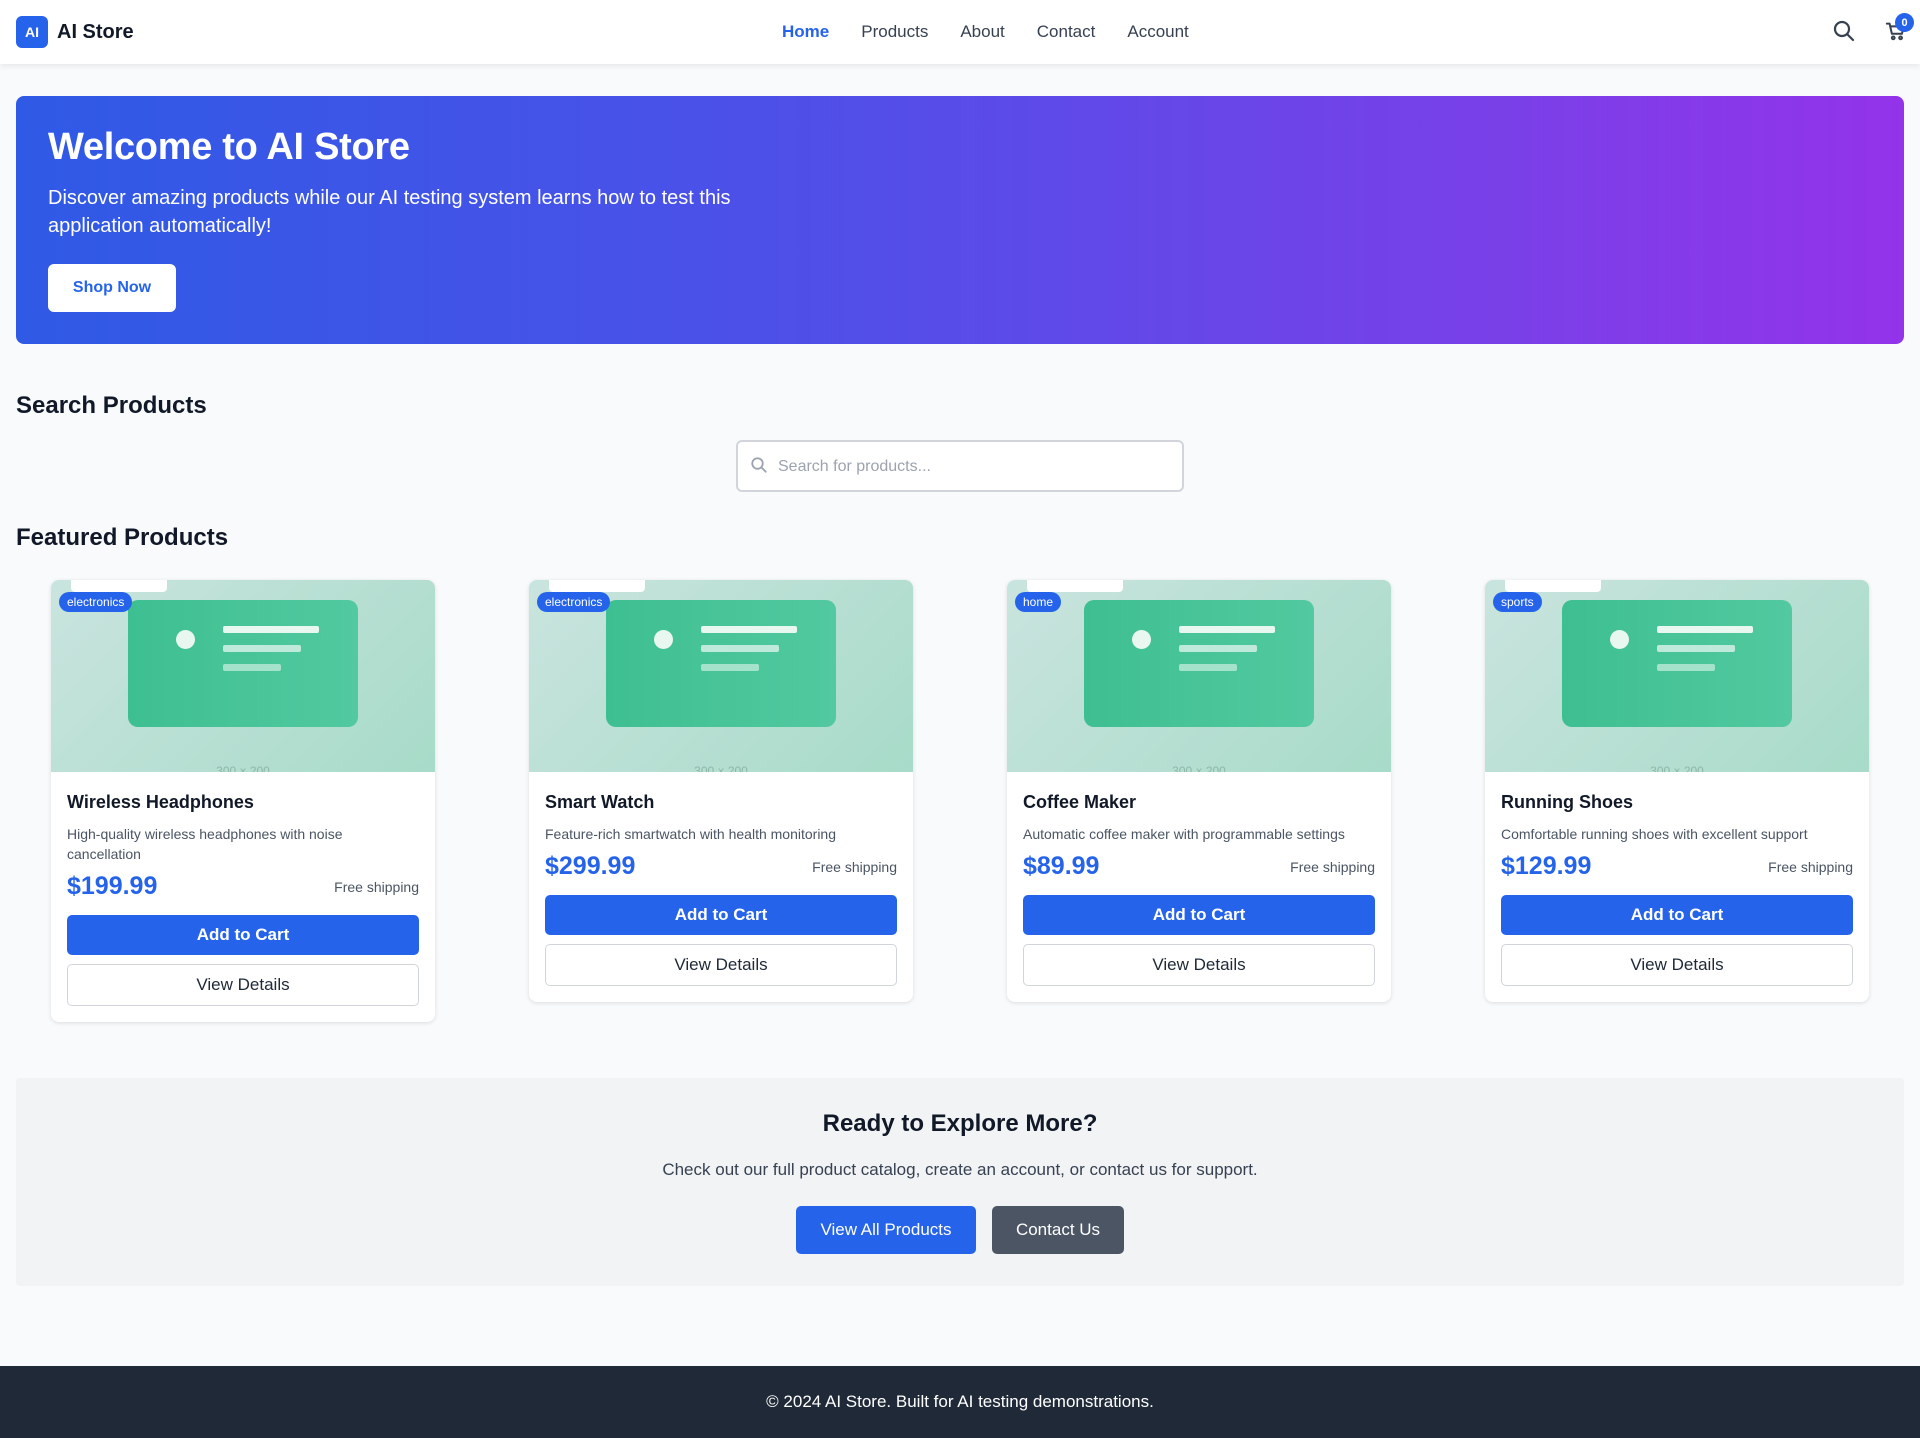 Image resolution: width=1920 pixels, height=1438 pixels. What do you see at coordinates (111, 405) in the screenshot?
I see `search-heading: Search Products` at bounding box center [111, 405].